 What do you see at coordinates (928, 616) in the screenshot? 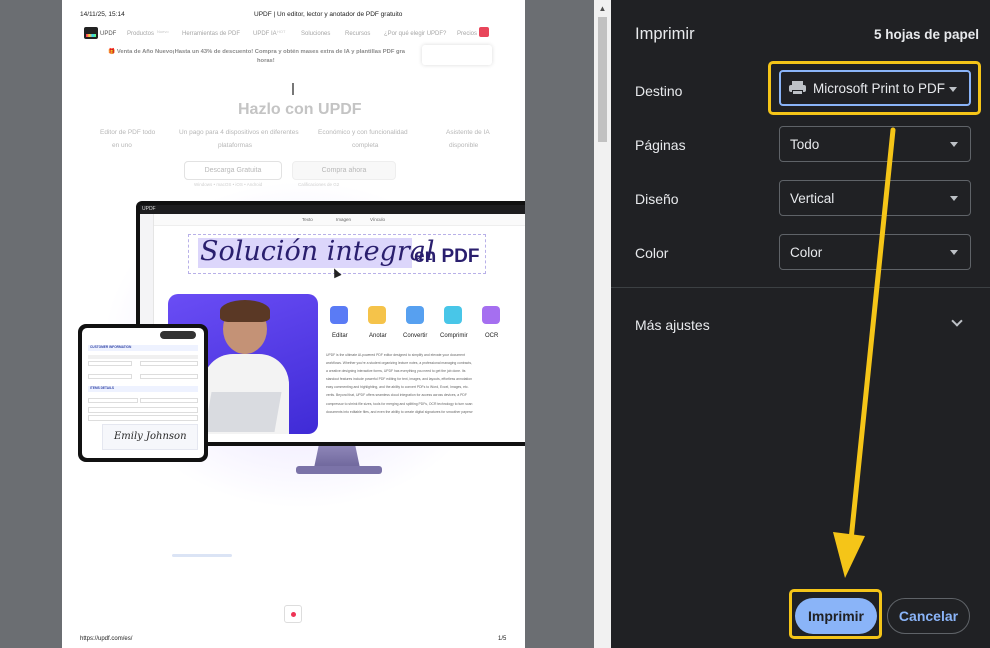
I see `cancel-button: Cancelar` at bounding box center [928, 616].